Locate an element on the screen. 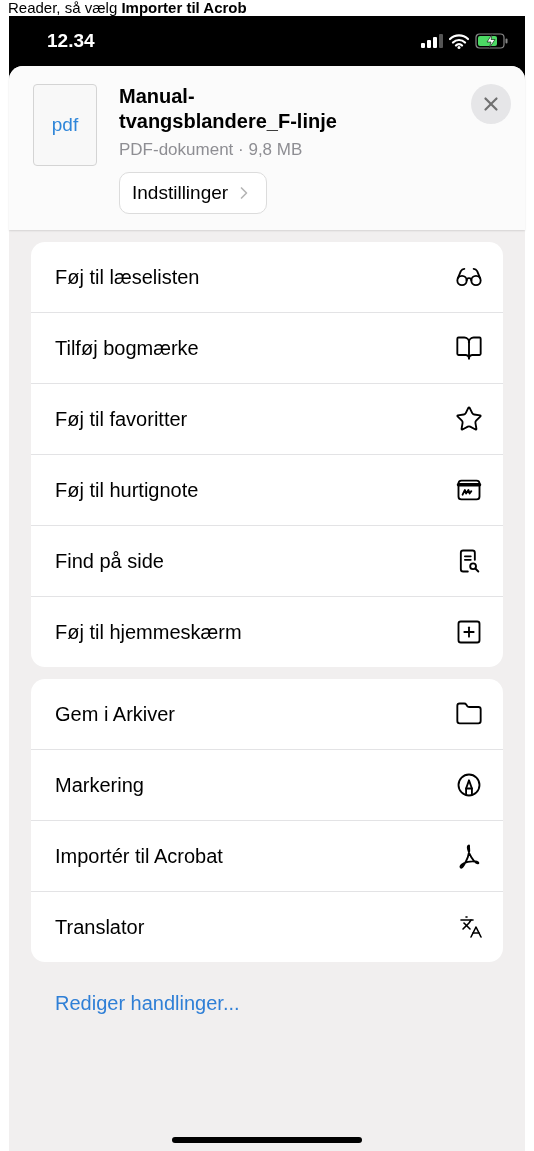 The image size is (534, 1151). plus-square-icon is located at coordinates (469, 632).